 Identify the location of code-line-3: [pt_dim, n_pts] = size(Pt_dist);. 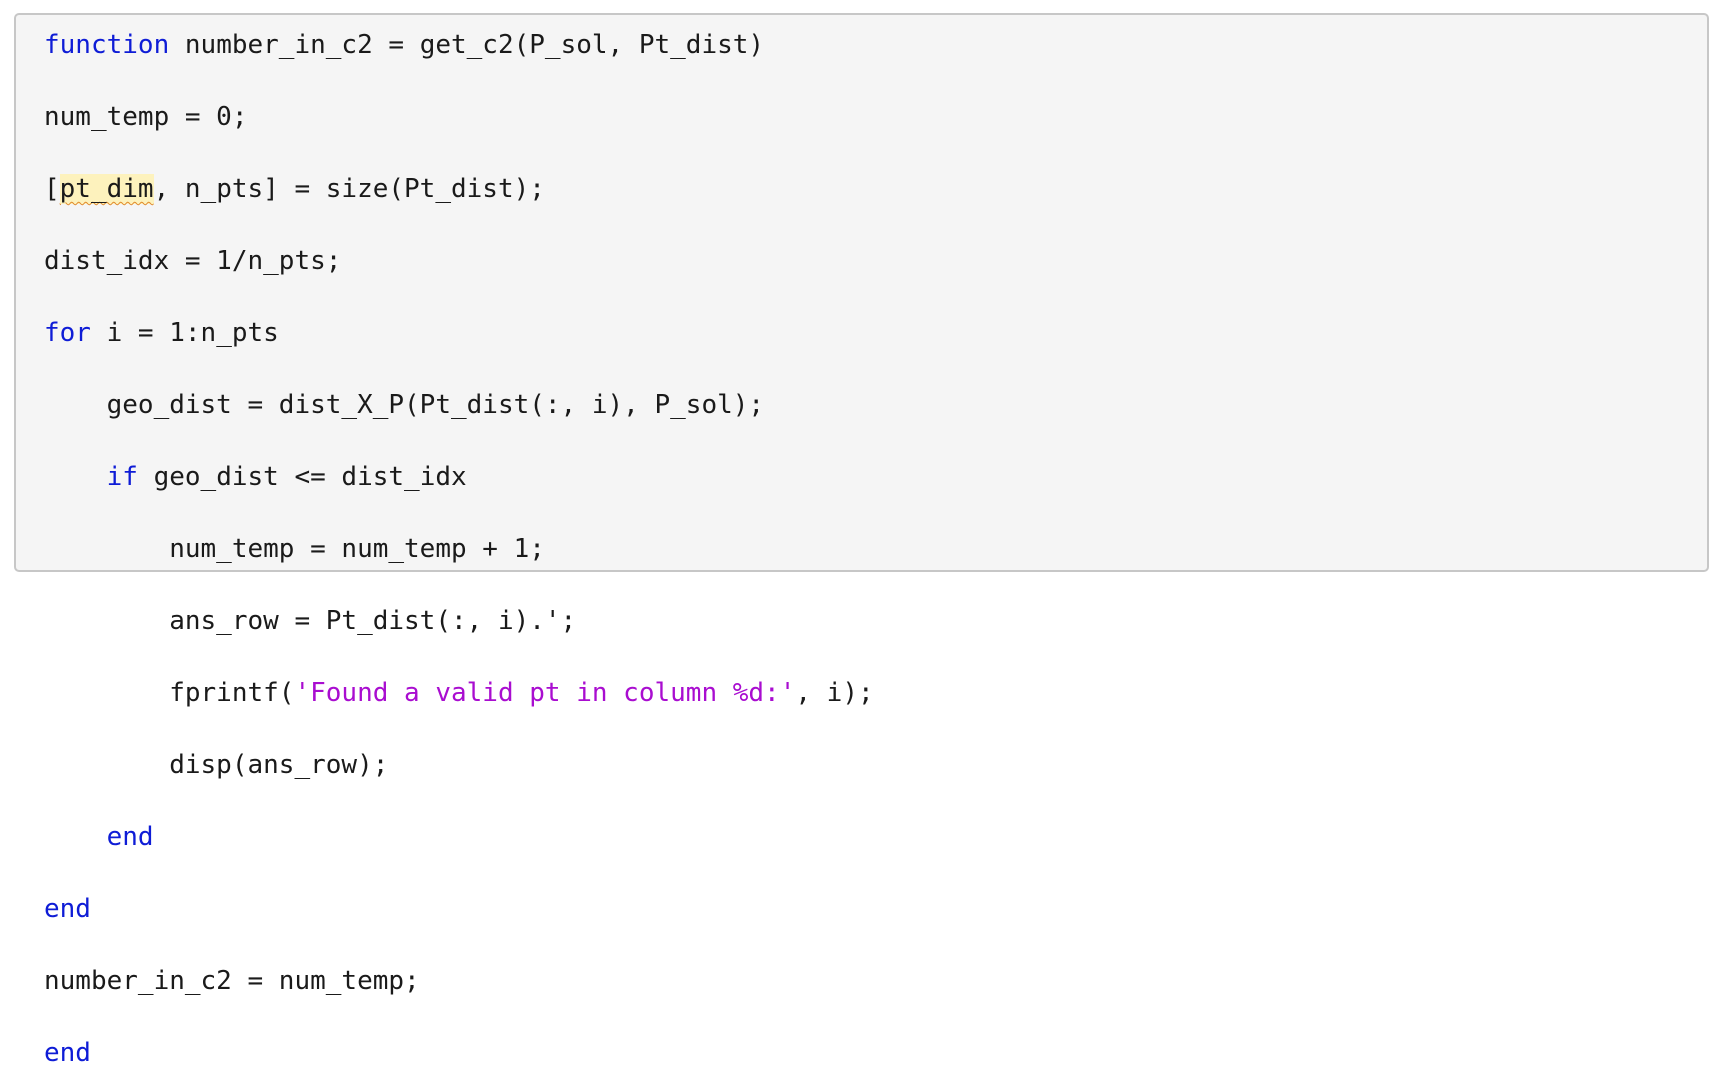
(459, 189).